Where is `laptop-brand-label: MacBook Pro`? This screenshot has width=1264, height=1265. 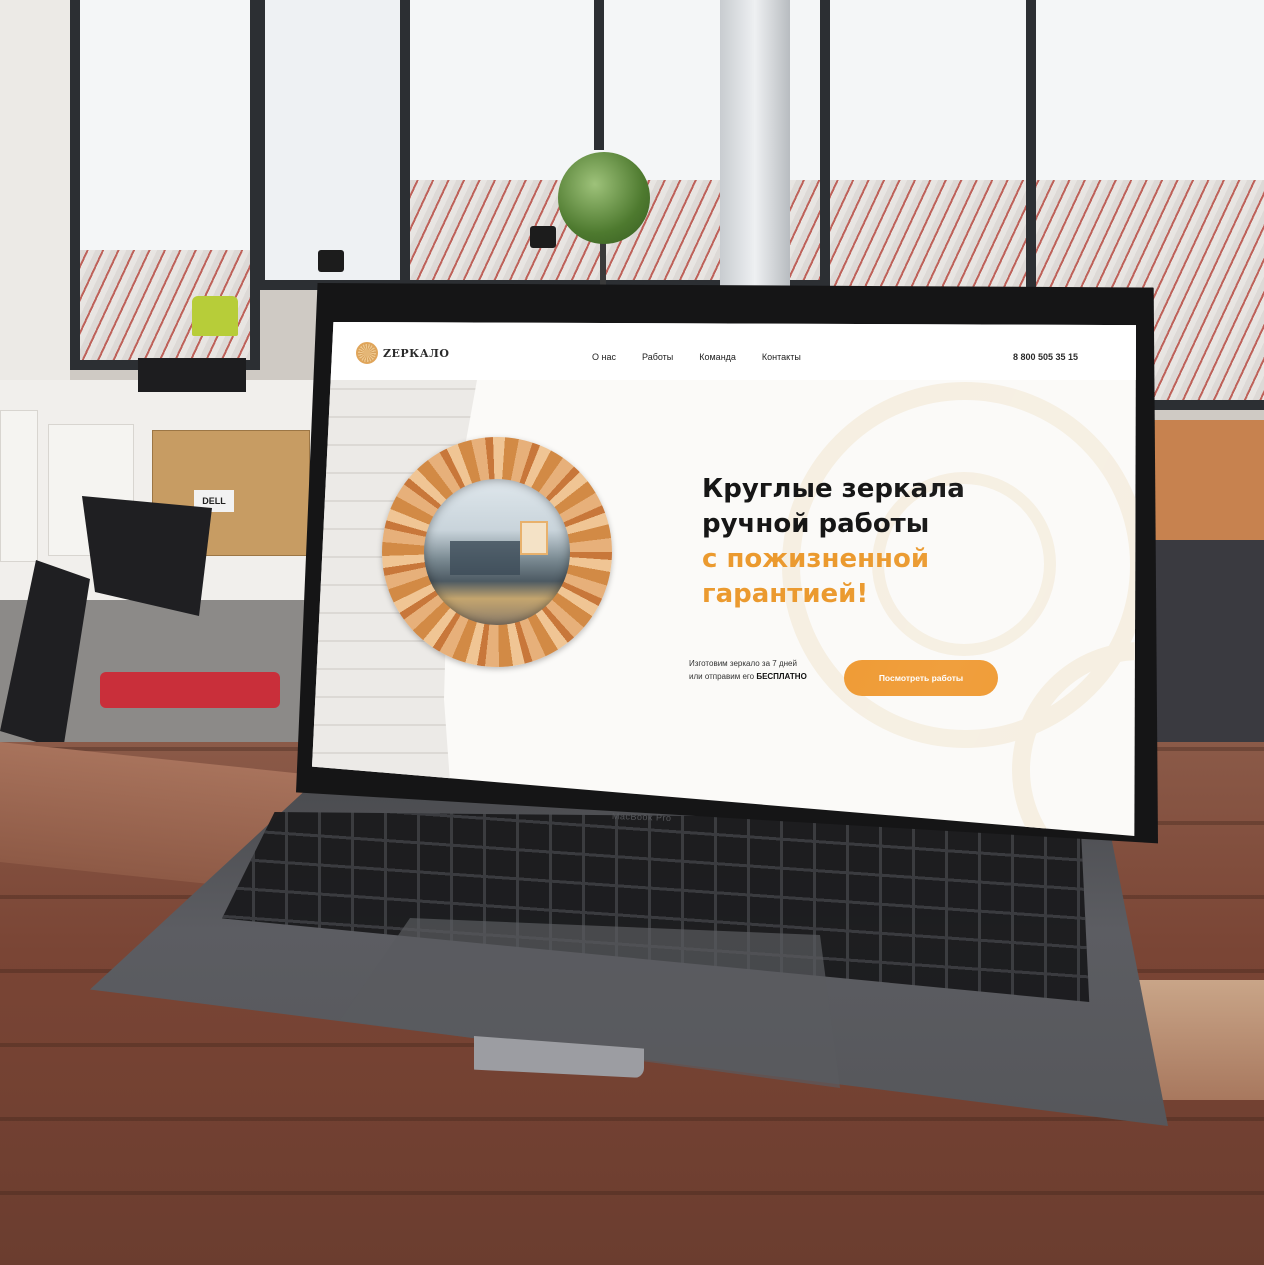
laptop-brand-label: MacBook Pro is located at coordinates (641, 817).